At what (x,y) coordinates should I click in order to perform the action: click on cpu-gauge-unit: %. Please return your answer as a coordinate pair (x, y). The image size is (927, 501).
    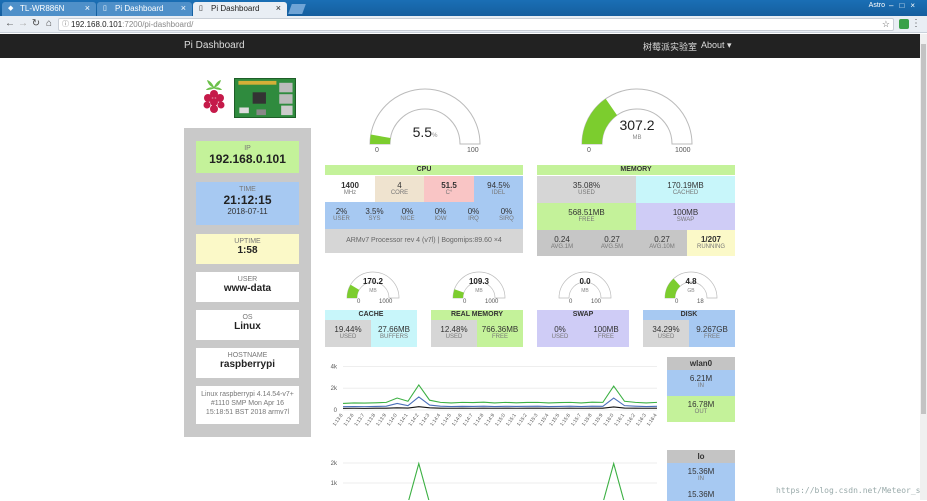
    Looking at the image, I should click on (435, 136).